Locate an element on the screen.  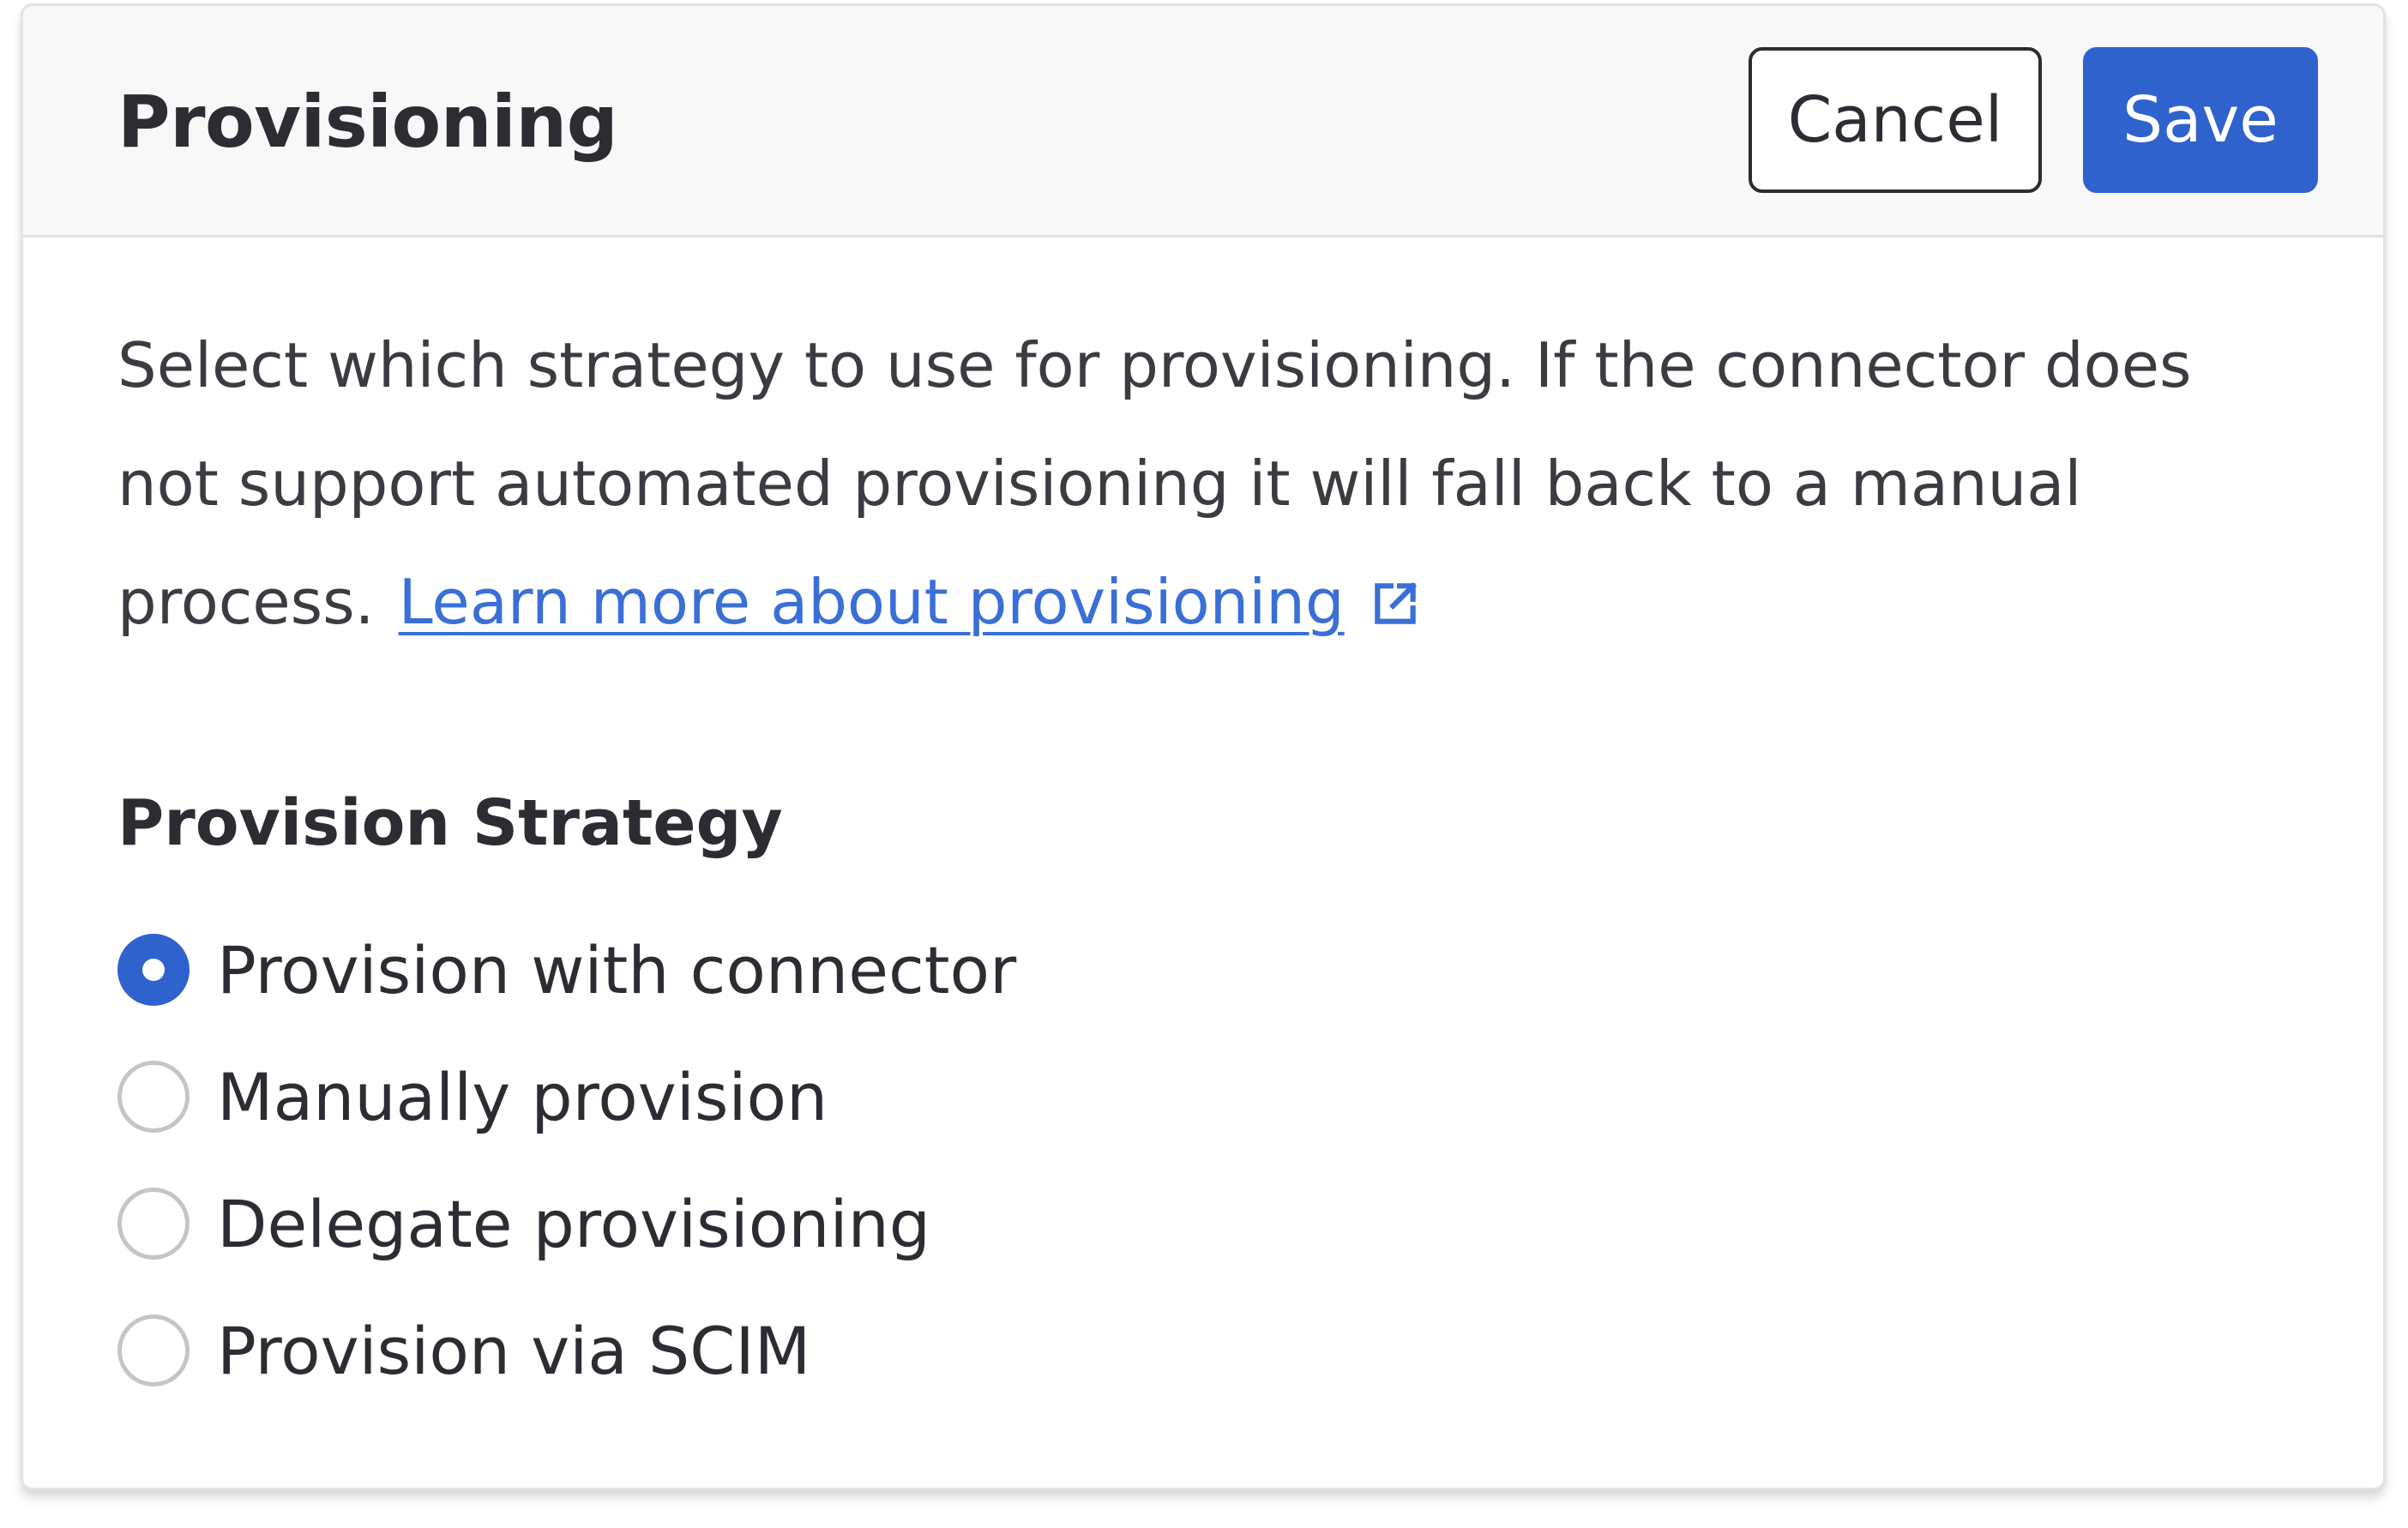
radio-option-delegate: Delegate provisioning is located at coordinates (566, 1223).